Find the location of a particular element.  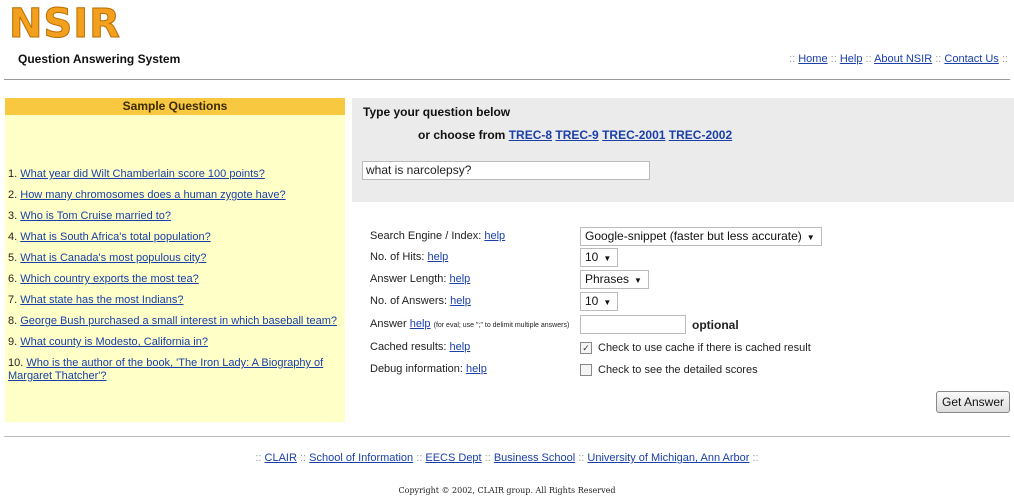

sample-question-link: What state has the most Indians? is located at coordinates (101, 300).